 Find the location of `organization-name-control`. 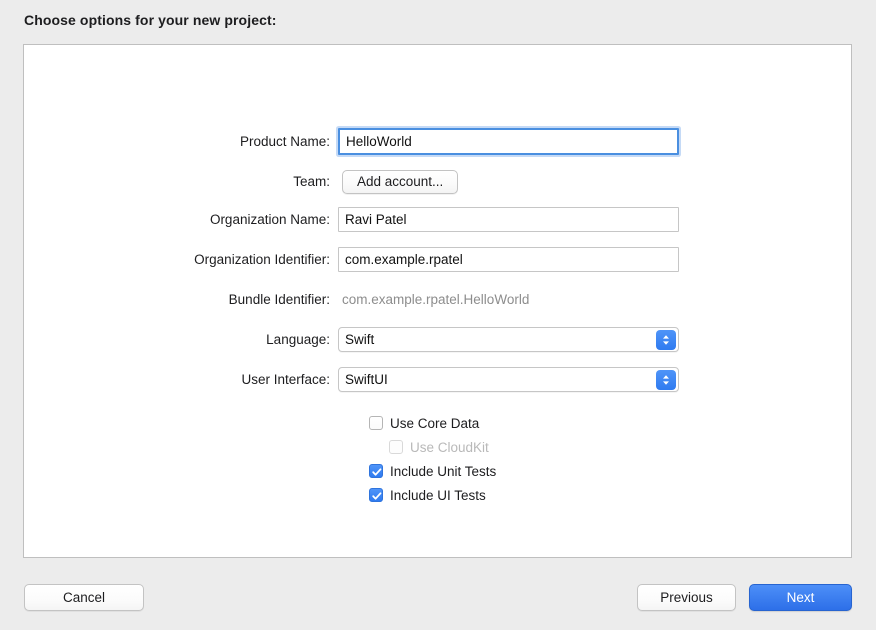

organization-name-control is located at coordinates (508, 219).